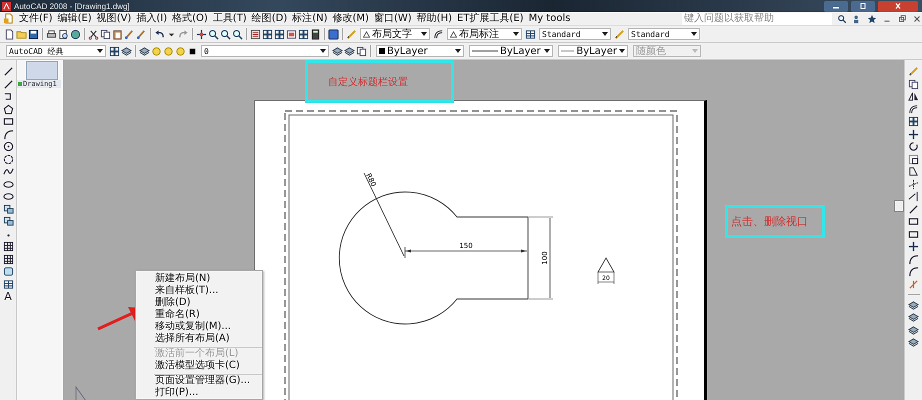 Image resolution: width=922 pixels, height=400 pixels. Describe the element at coordinates (913, 171) in the screenshot. I see `stretch-icon` at that location.